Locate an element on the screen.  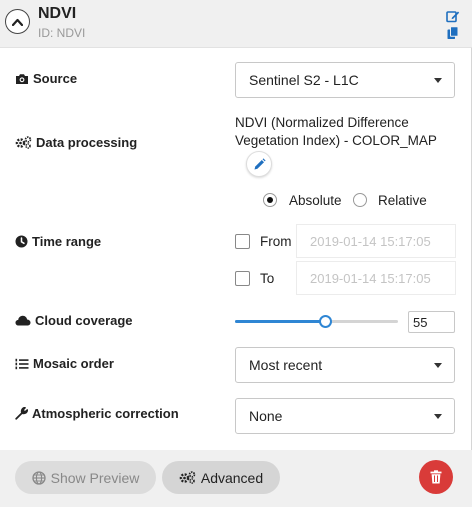
cloud-coverage-slider is located at coordinates (316, 321).